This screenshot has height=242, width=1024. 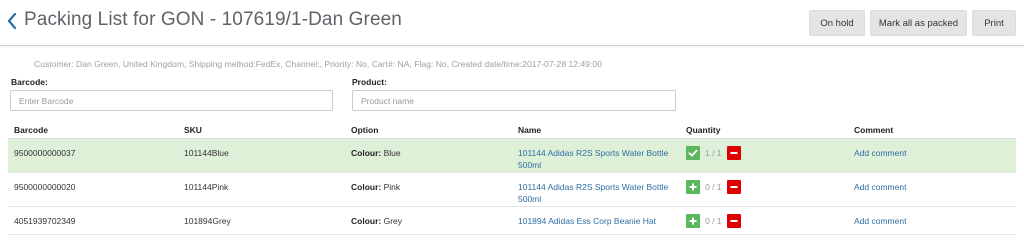 I want to click on column-header-comment: Comment, so click(x=874, y=130).